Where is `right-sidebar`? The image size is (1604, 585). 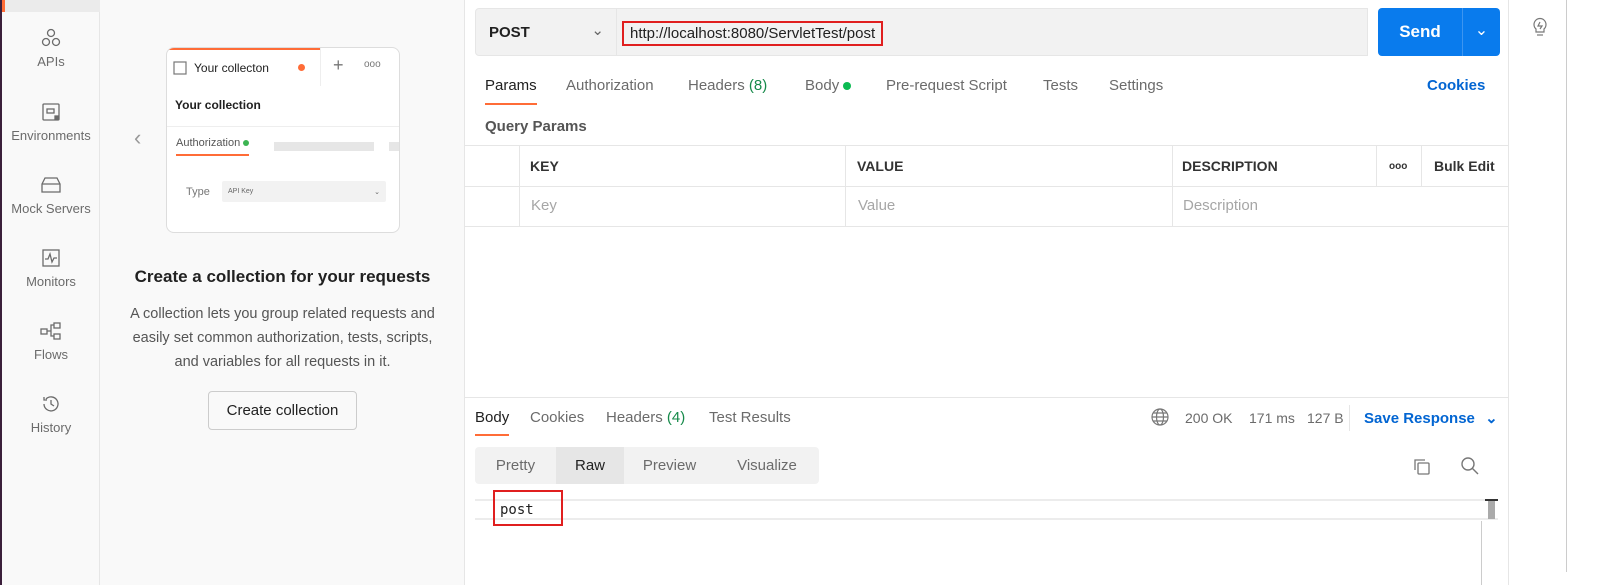 right-sidebar is located at coordinates (1556, 292).